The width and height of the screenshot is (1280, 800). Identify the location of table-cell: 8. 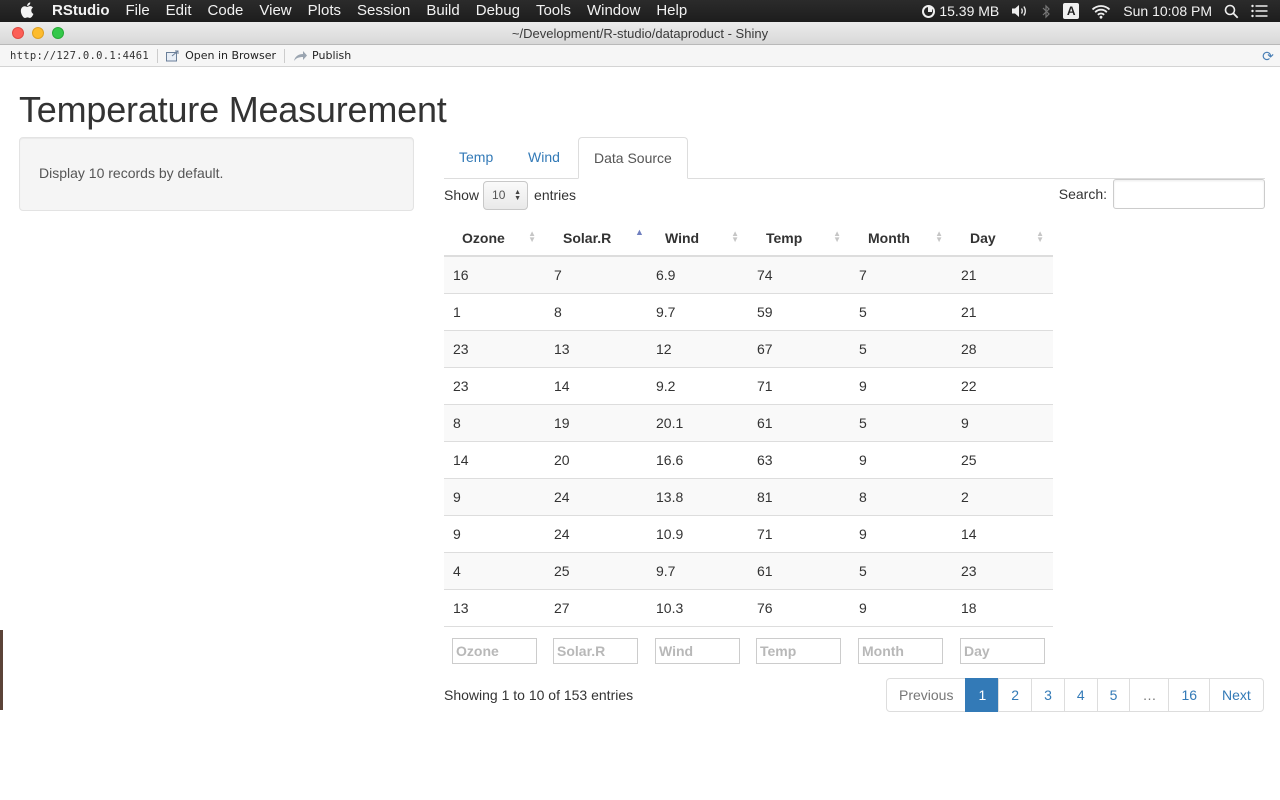
(596, 311).